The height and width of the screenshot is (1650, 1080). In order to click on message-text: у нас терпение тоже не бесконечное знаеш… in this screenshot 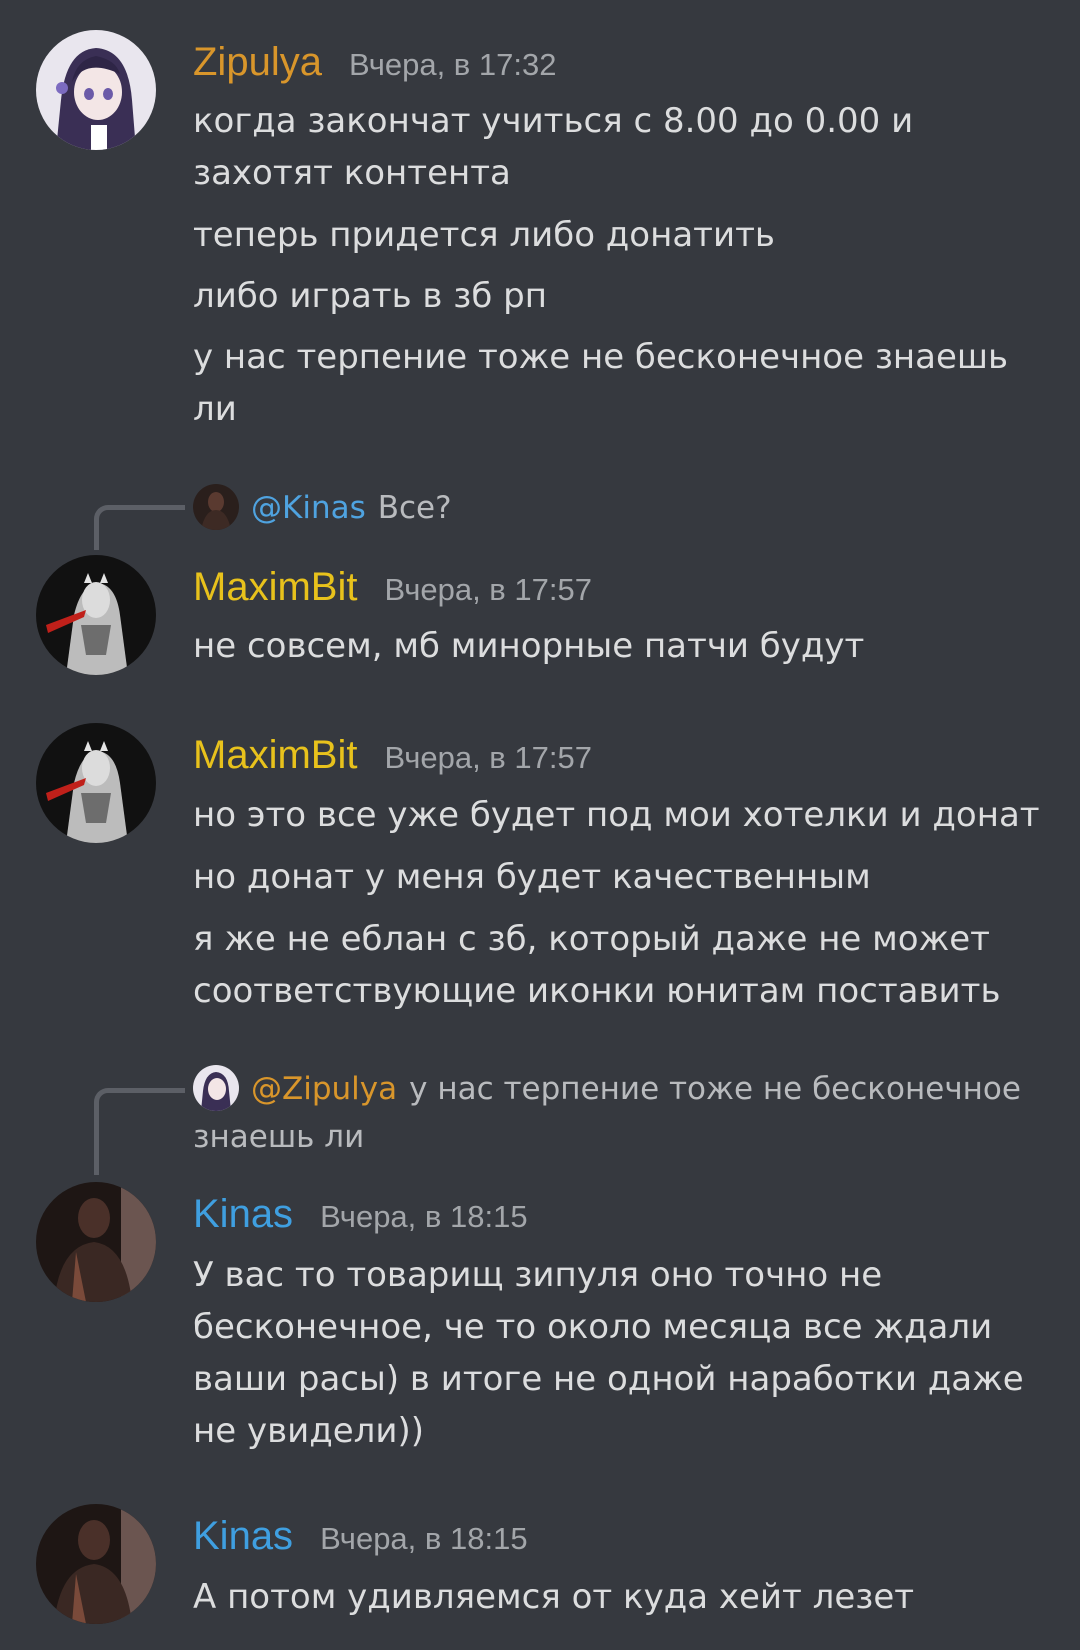, I will do `click(601, 357)`.